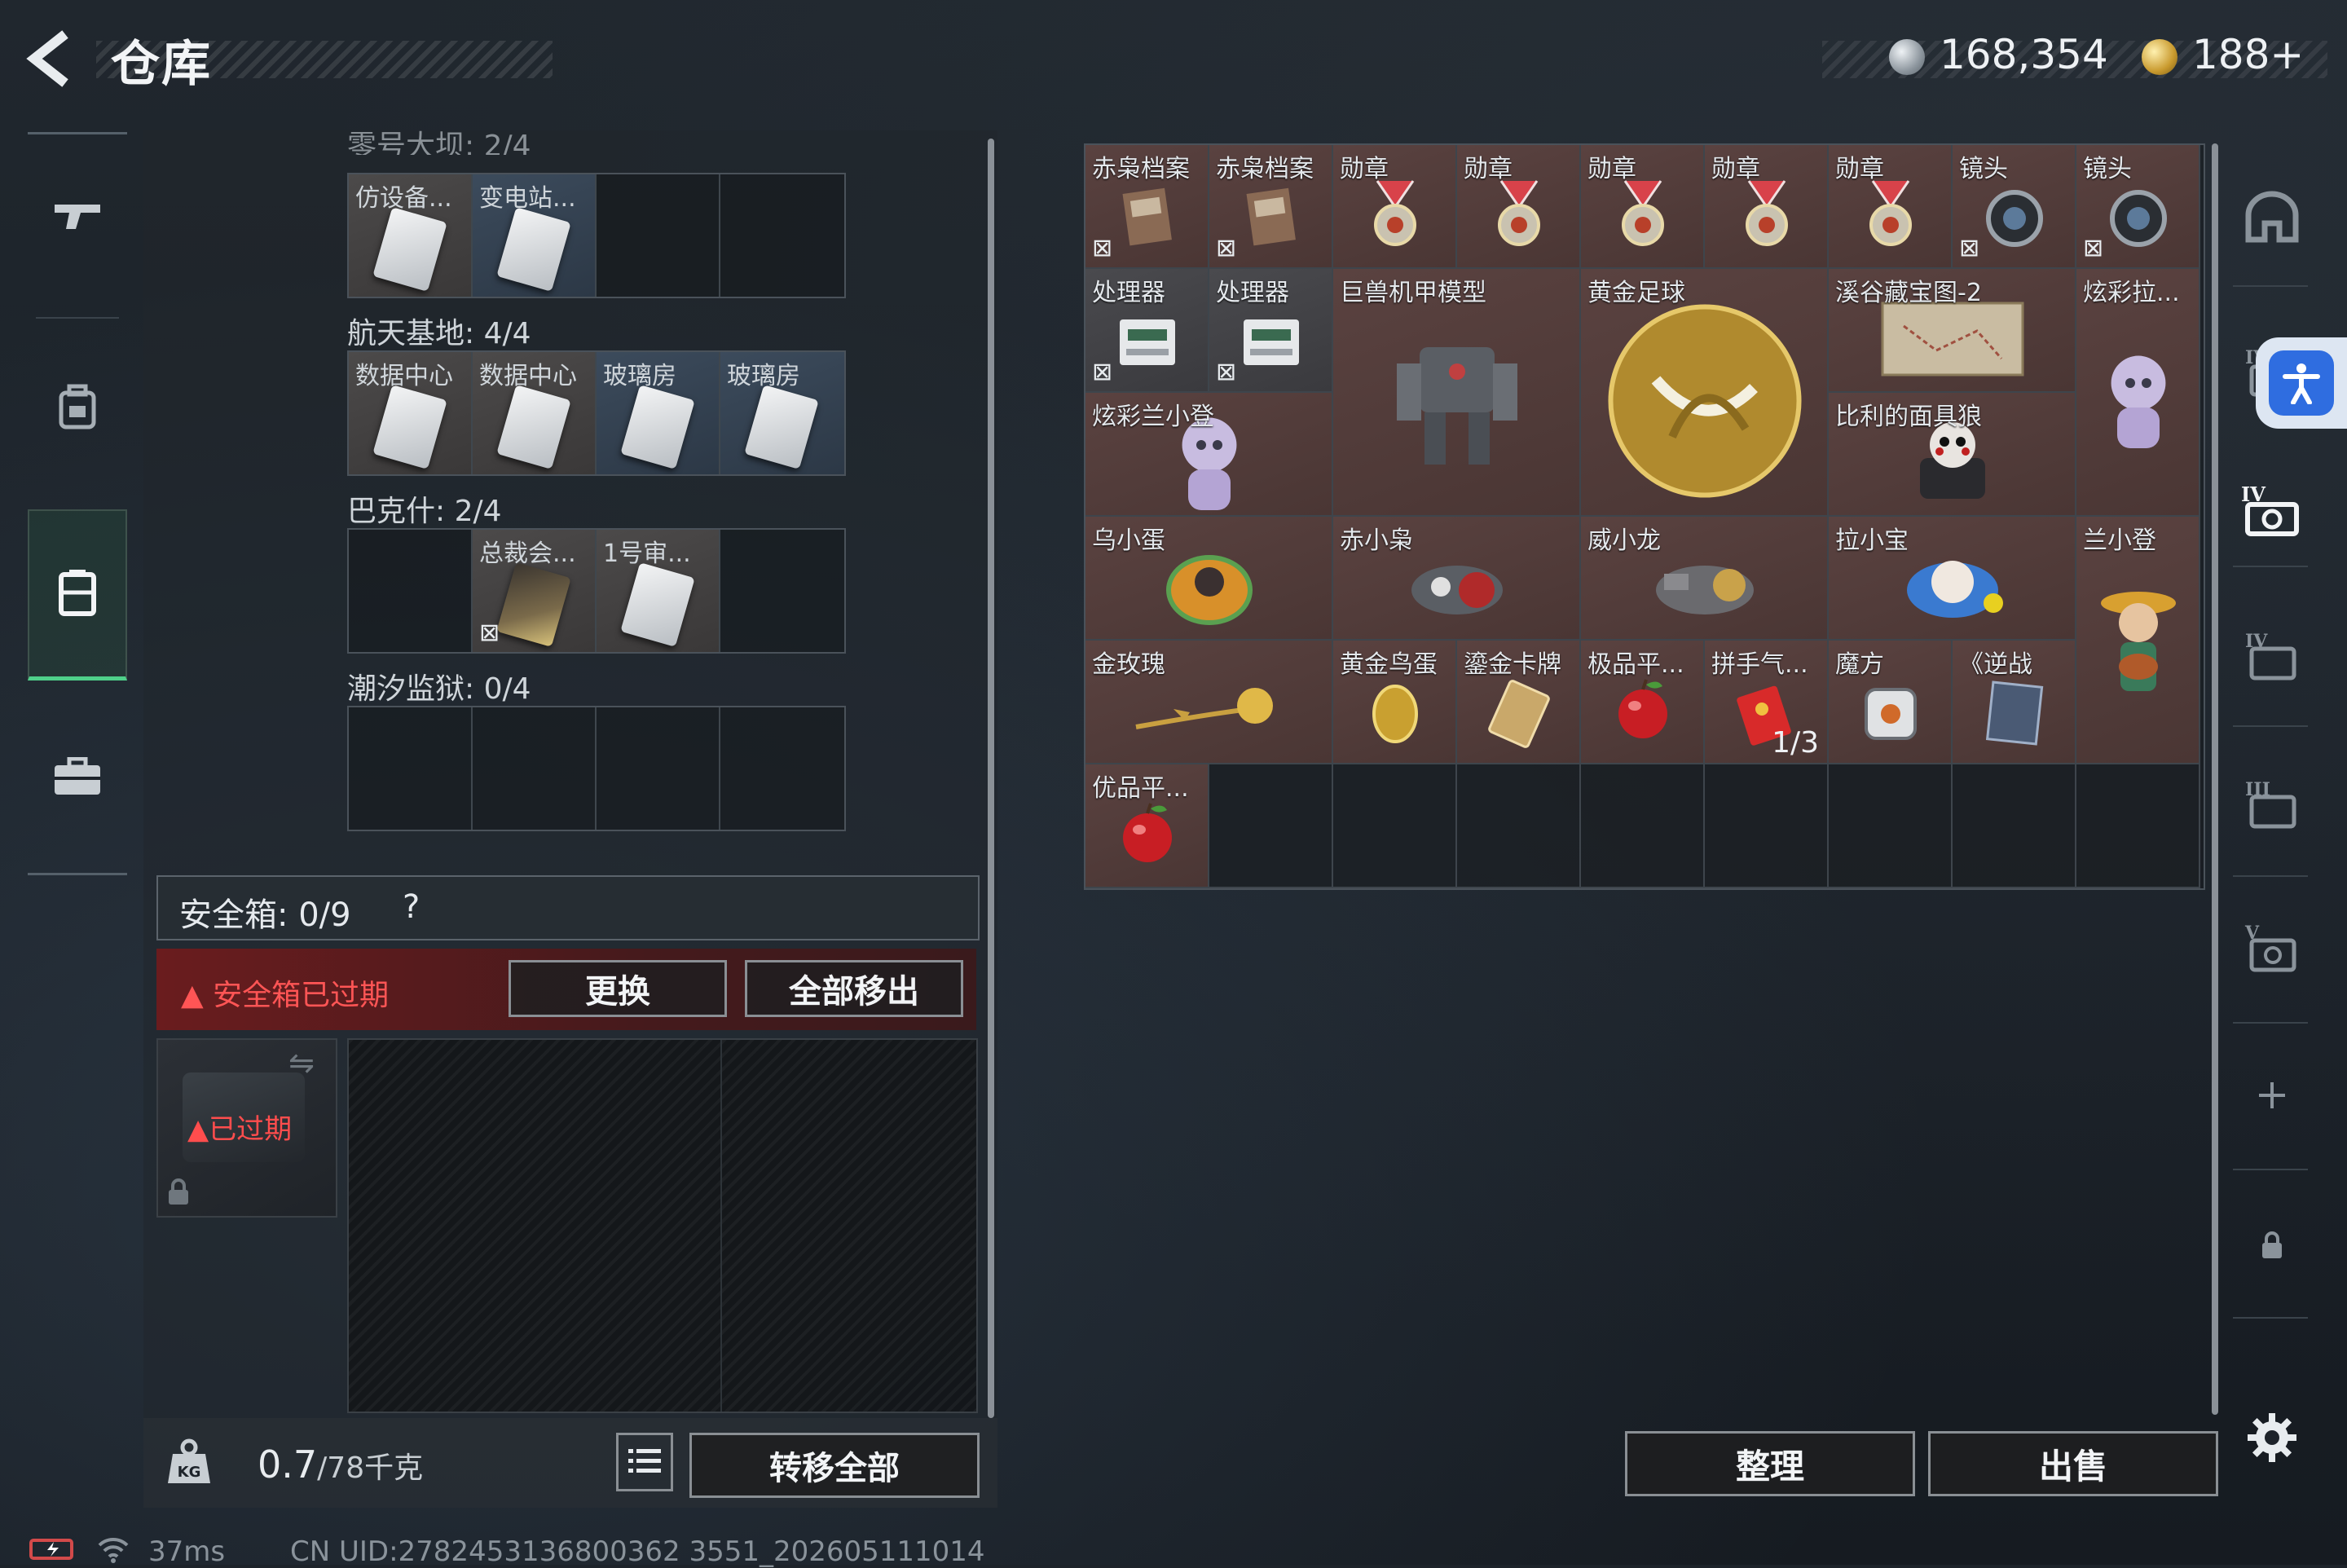 The width and height of the screenshot is (2347, 1568). I want to click on transfer-all-button: 转移全部, so click(835, 1465).